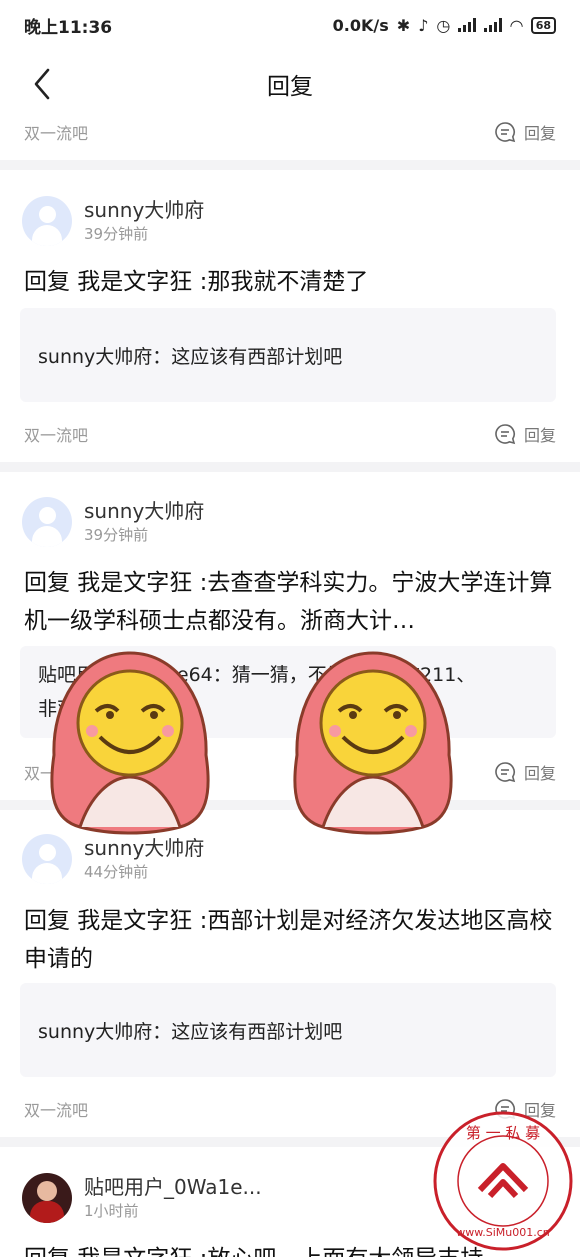  I want to click on post-content: 回复 我是文字狂 :那我就不清楚了, so click(292, 282).